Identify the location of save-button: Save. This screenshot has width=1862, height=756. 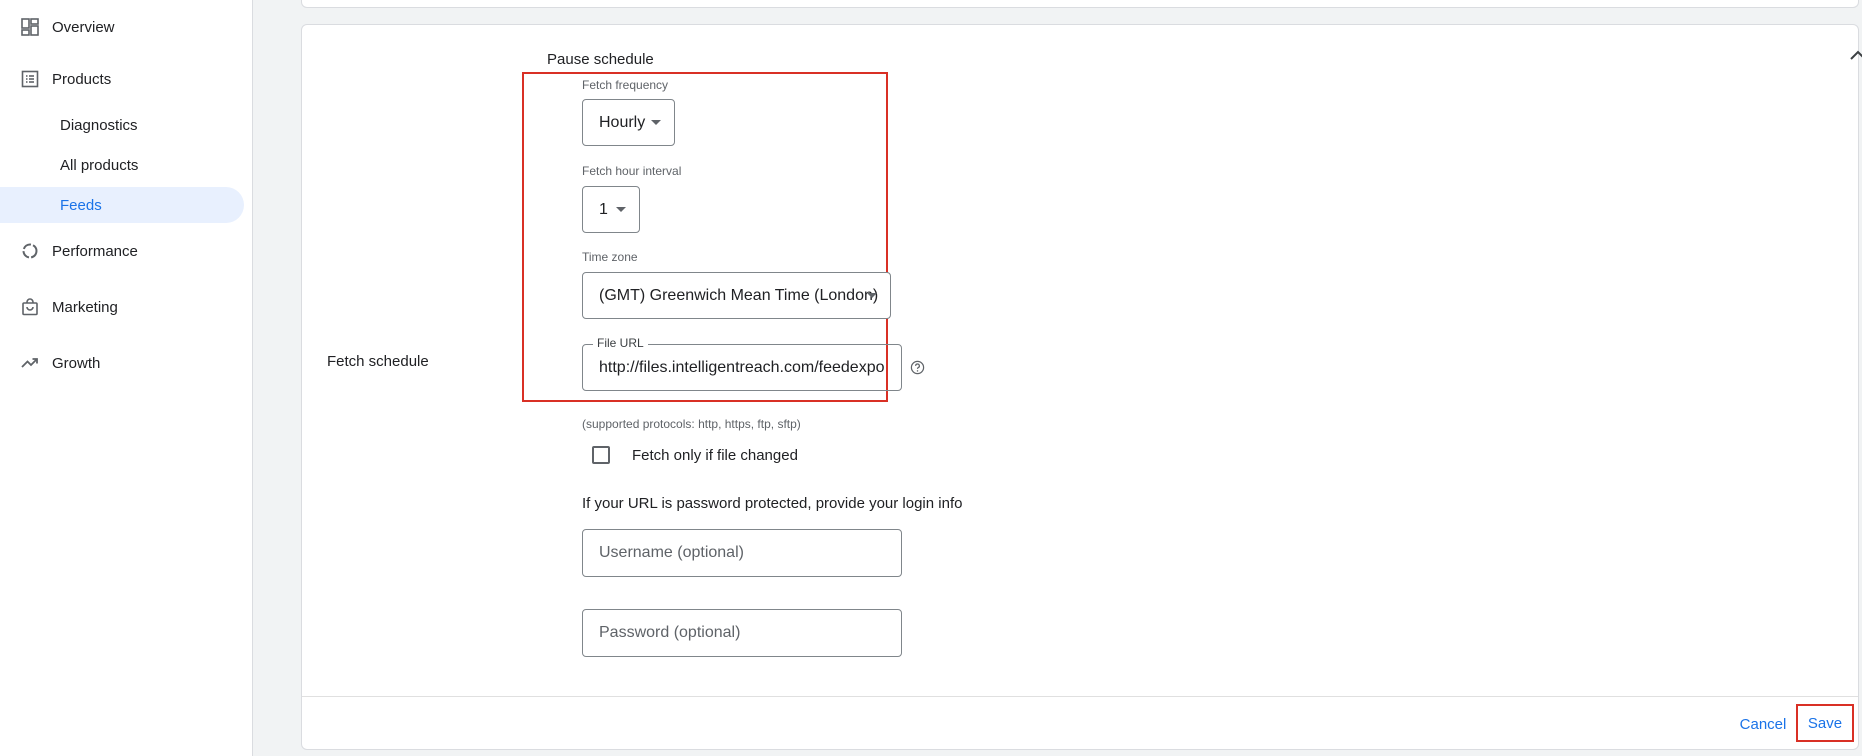
(1825, 723).